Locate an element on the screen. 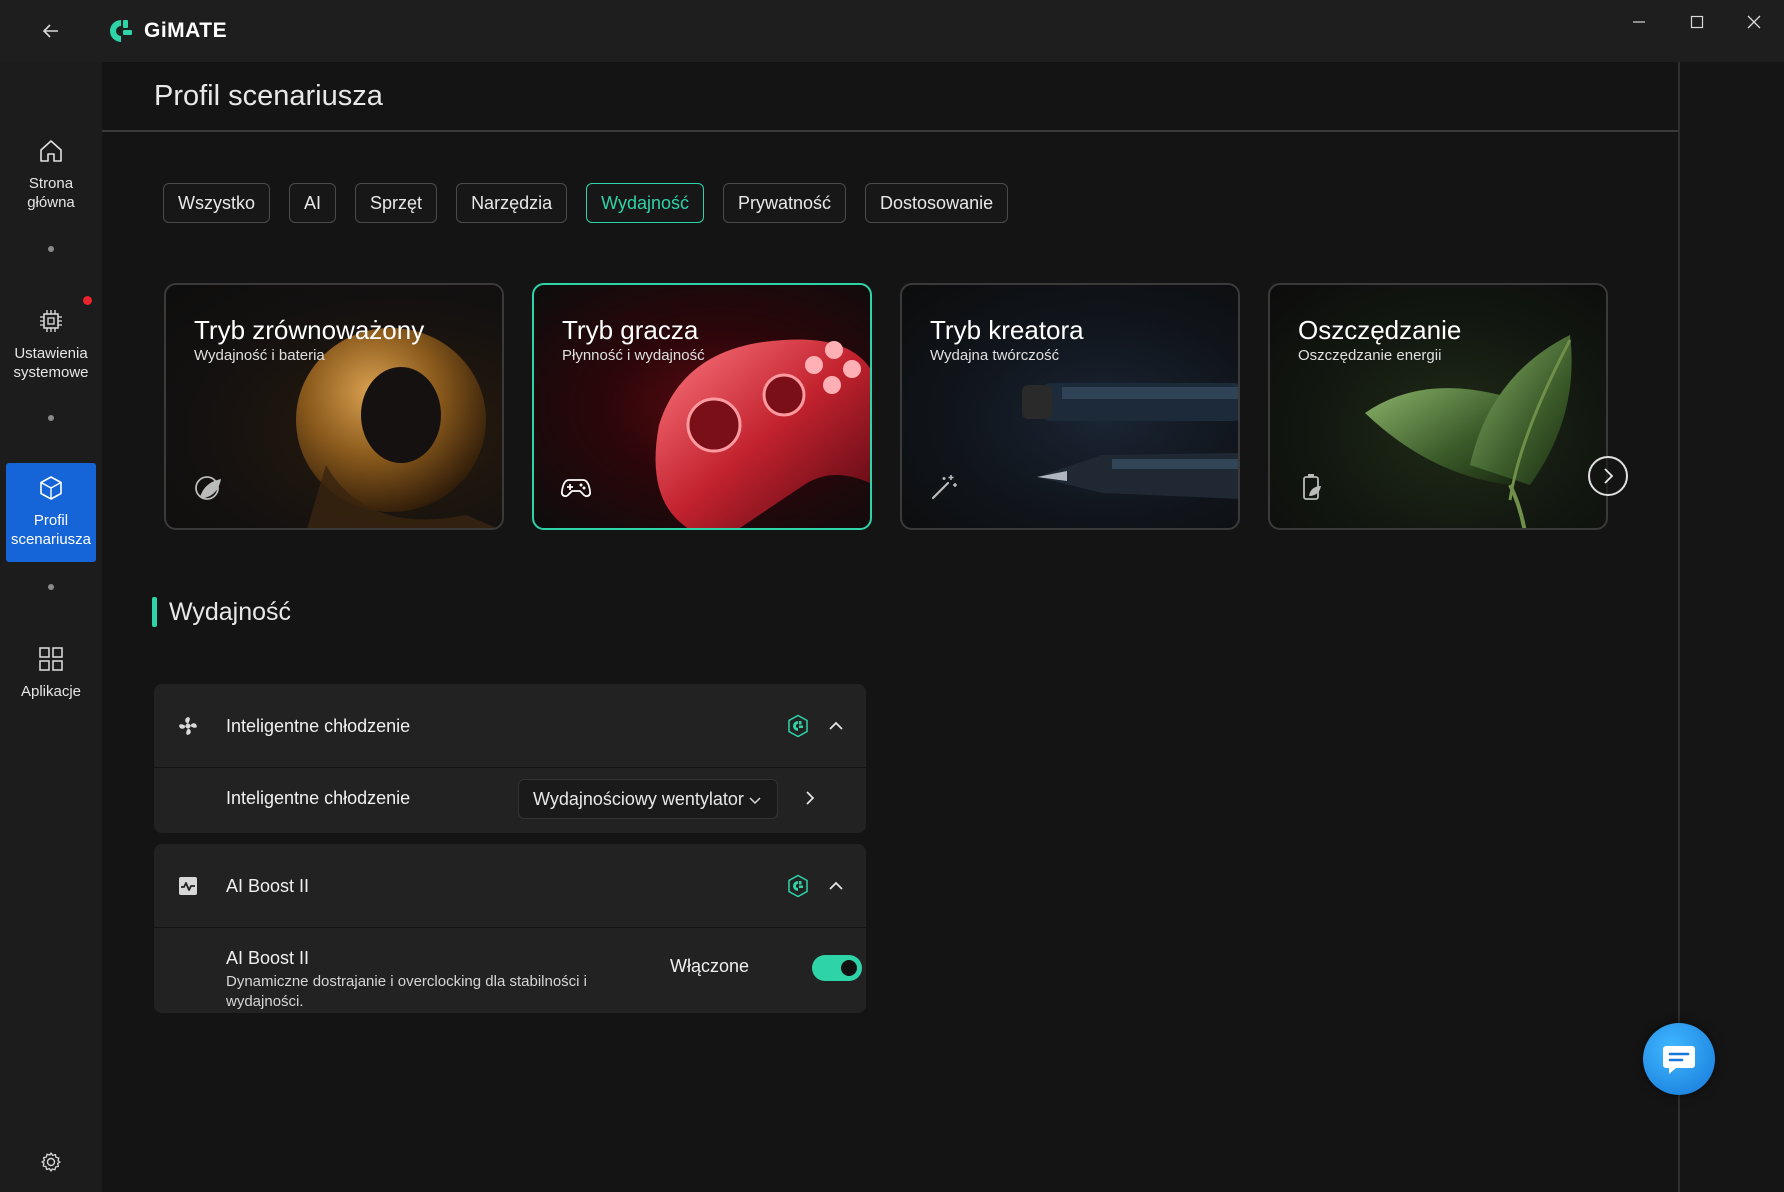  sidebar-item-label: Ustawienia is located at coordinates (51, 353).